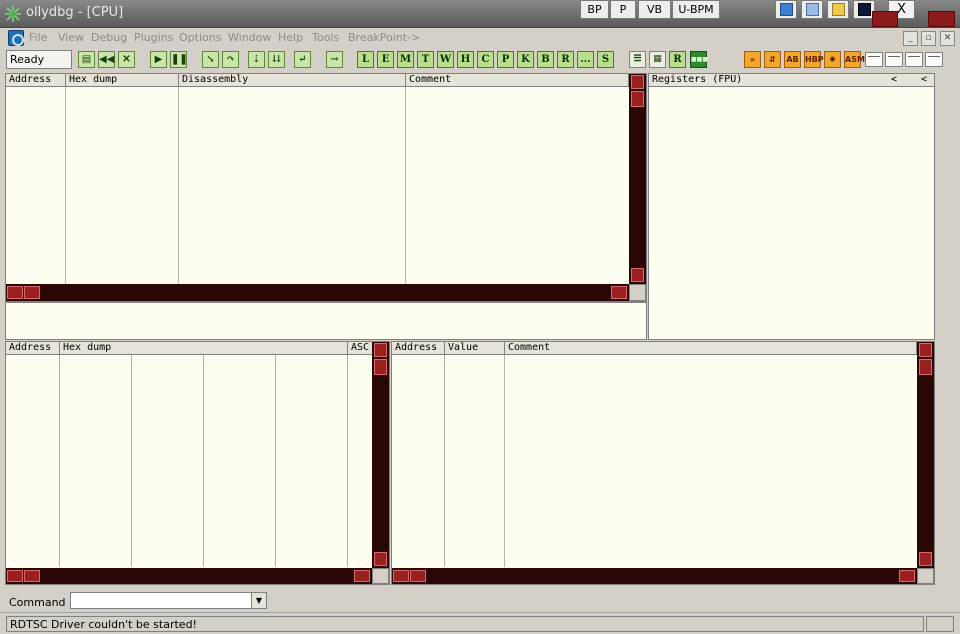 The width and height of the screenshot is (960, 634). I want to click on cpu-button: C, so click(485, 59).